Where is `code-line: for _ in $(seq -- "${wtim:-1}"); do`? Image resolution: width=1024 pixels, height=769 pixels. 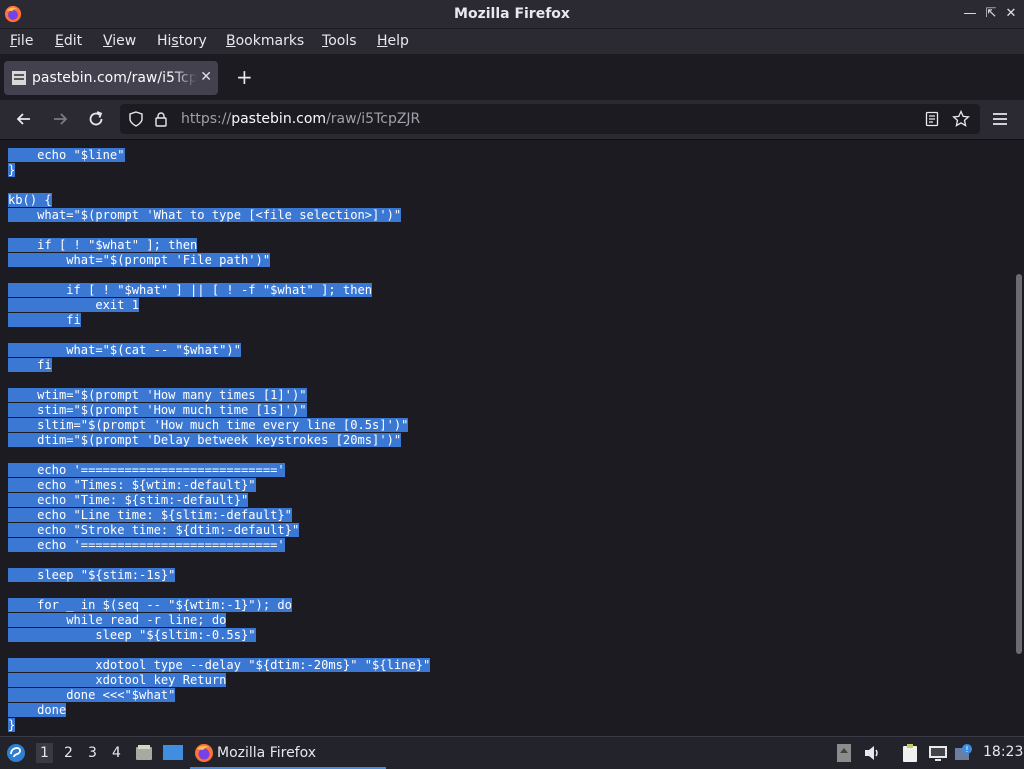 code-line: for _ in $(seq -- "${wtim:-1}"); do is located at coordinates (150, 605).